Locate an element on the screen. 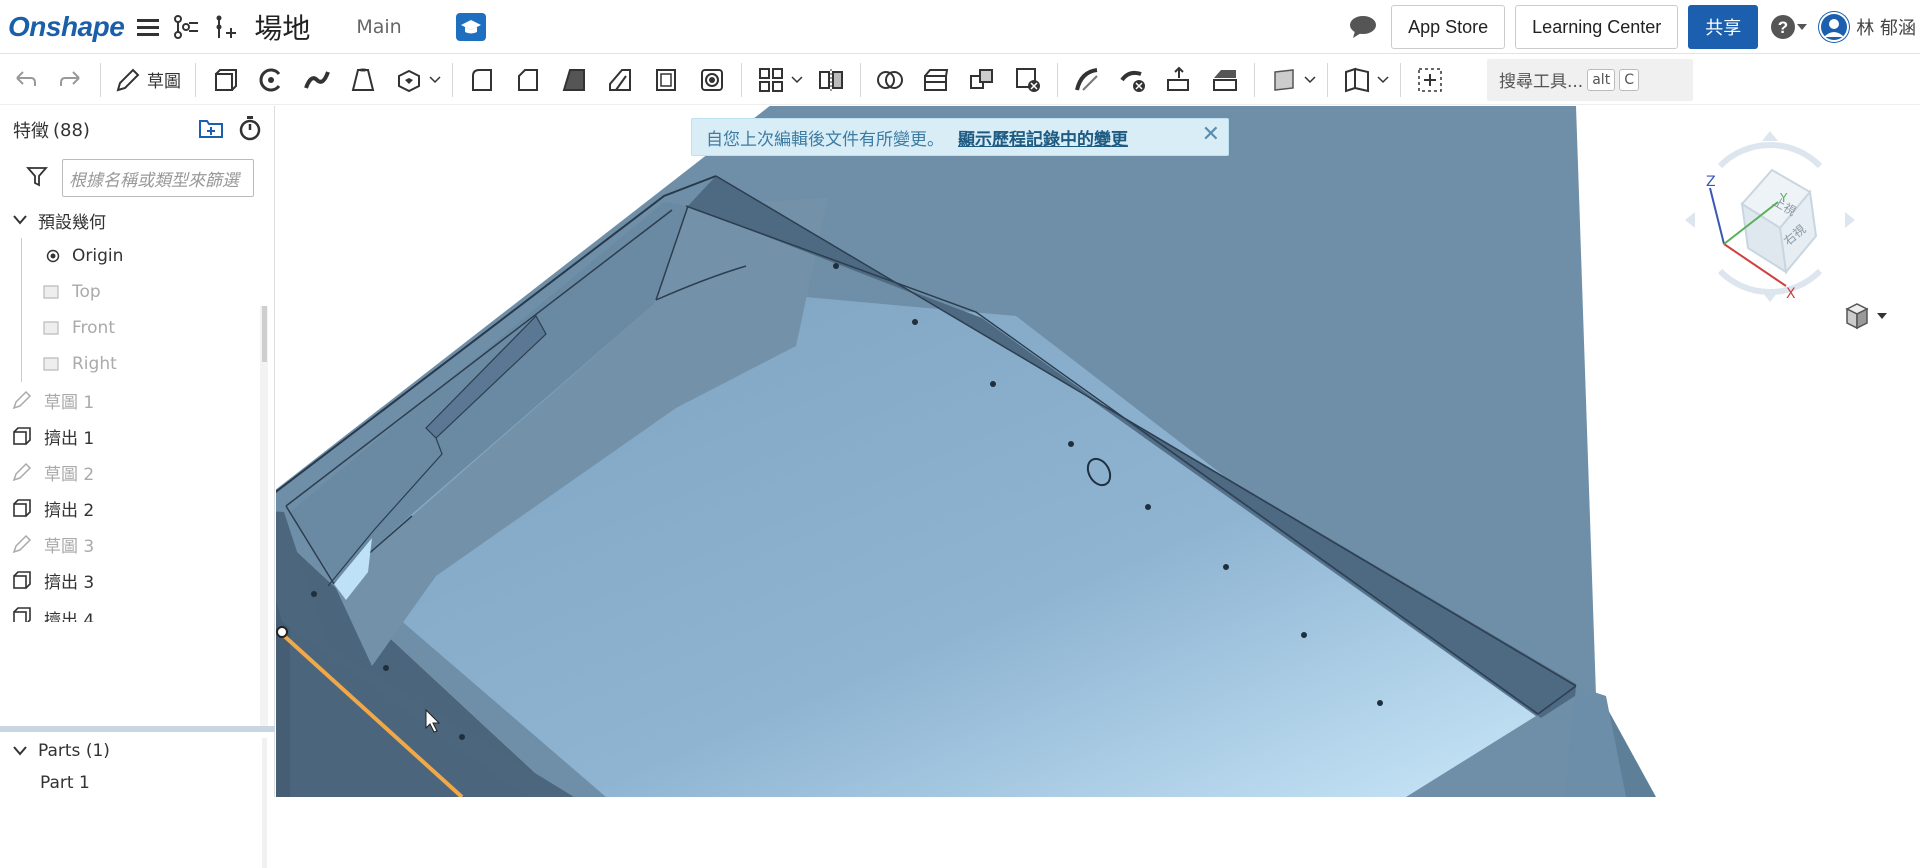 The width and height of the screenshot is (1920, 868). avatar is located at coordinates (1834, 27).